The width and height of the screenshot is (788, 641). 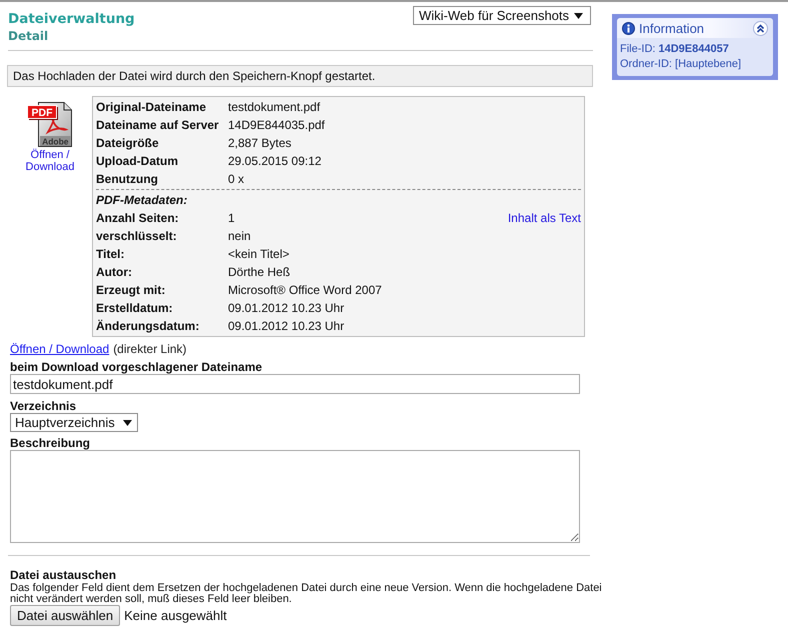 I want to click on metadata-value: <kein Titel>, so click(x=259, y=254).